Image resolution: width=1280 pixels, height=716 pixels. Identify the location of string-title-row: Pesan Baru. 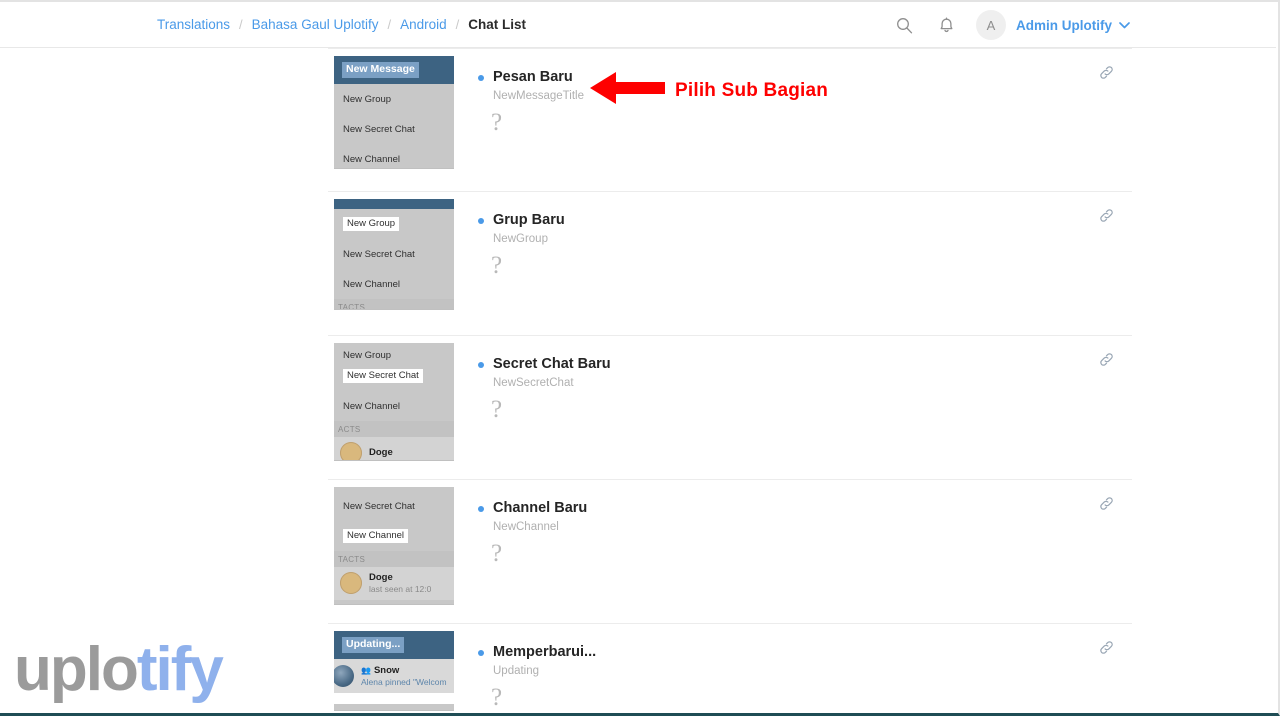
(805, 77).